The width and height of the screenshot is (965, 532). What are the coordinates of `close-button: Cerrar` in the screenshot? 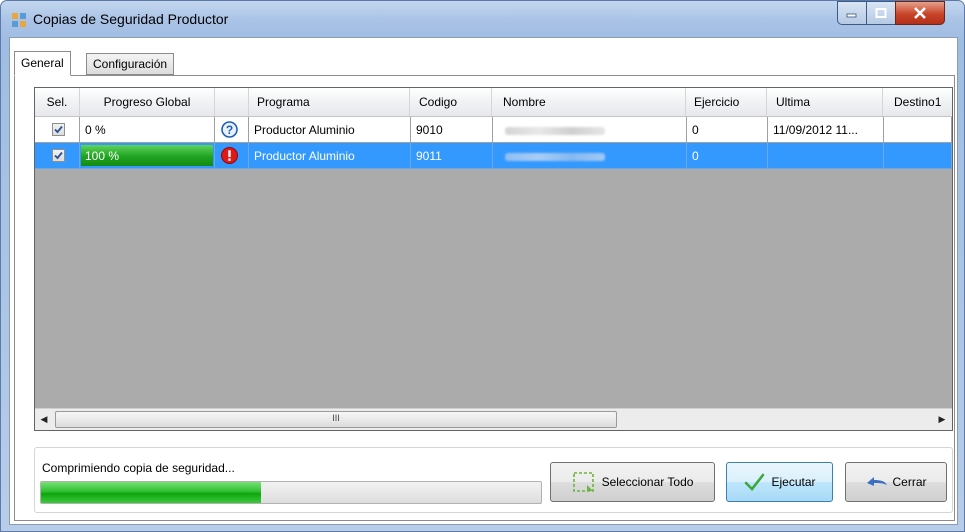 It's located at (896, 482).